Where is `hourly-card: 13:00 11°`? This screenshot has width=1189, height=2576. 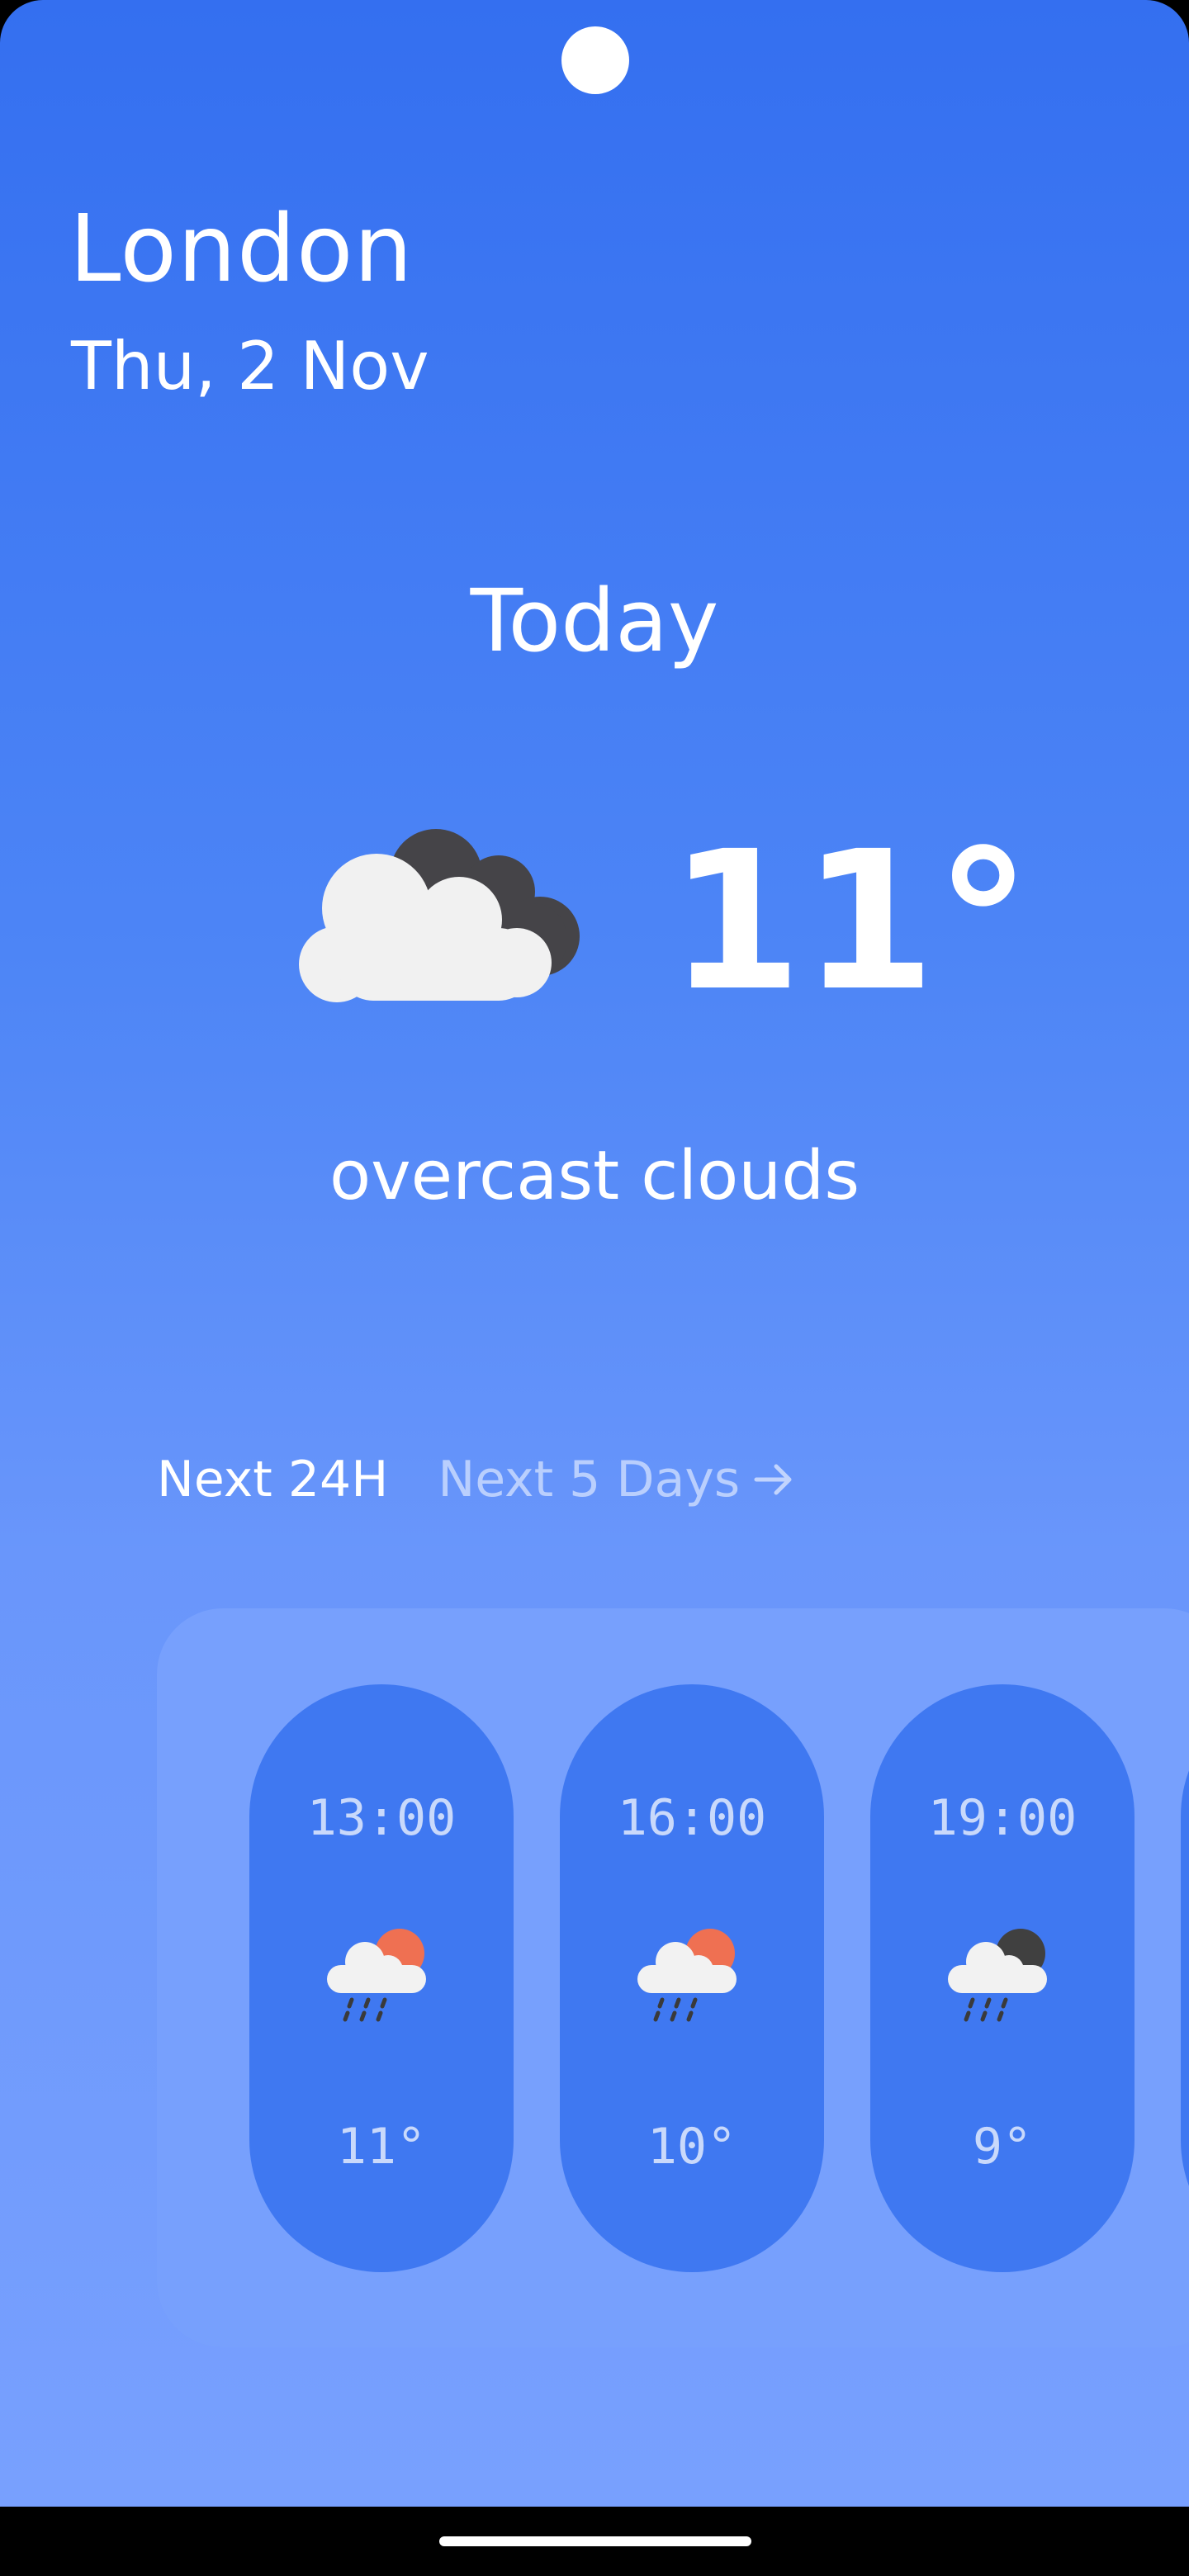 hourly-card: 13:00 11° is located at coordinates (381, 1978).